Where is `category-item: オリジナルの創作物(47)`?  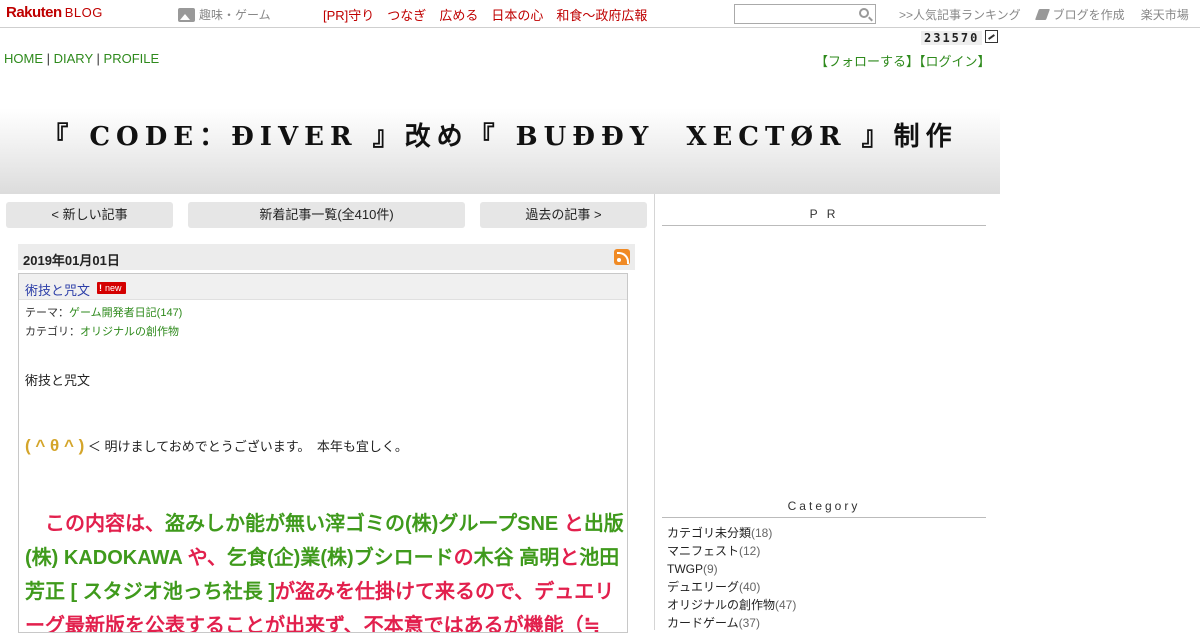
category-item: オリジナルの創作物(47) is located at coordinates (731, 605).